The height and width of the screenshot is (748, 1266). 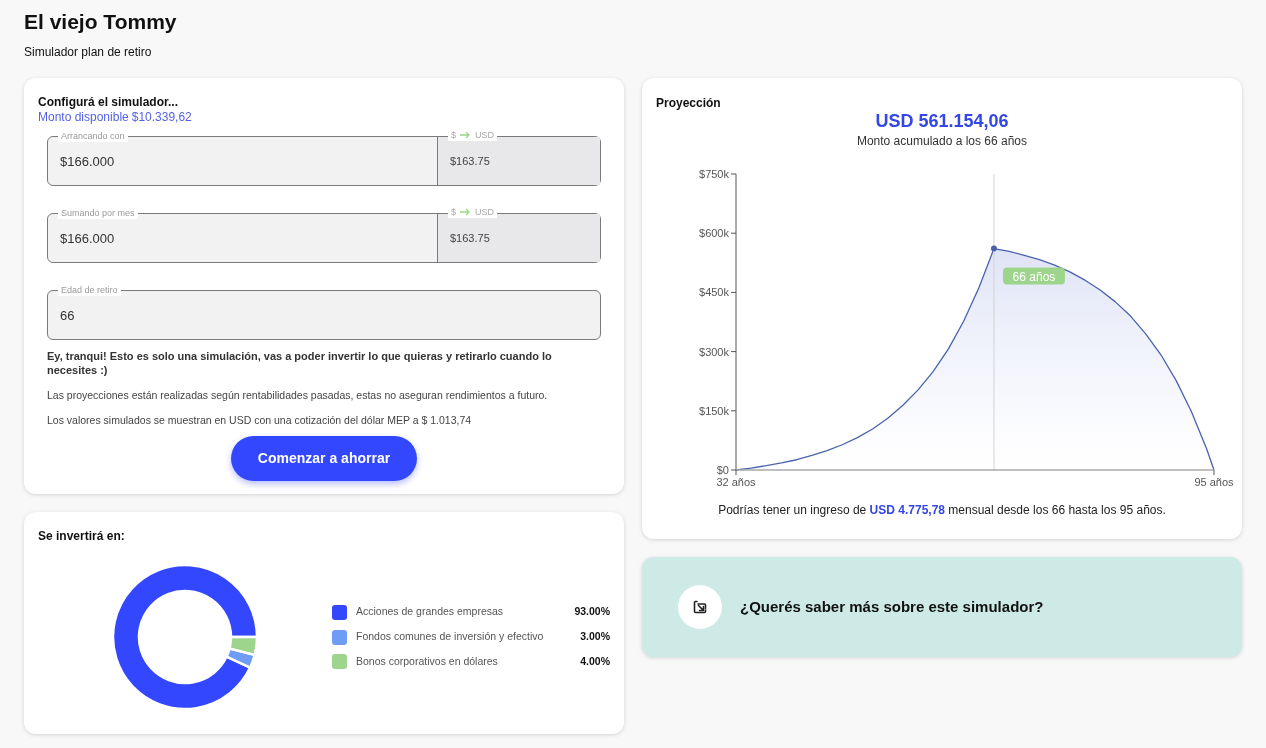 What do you see at coordinates (88, 52) in the screenshot?
I see `page-subtitle: Simulador plan de retiro` at bounding box center [88, 52].